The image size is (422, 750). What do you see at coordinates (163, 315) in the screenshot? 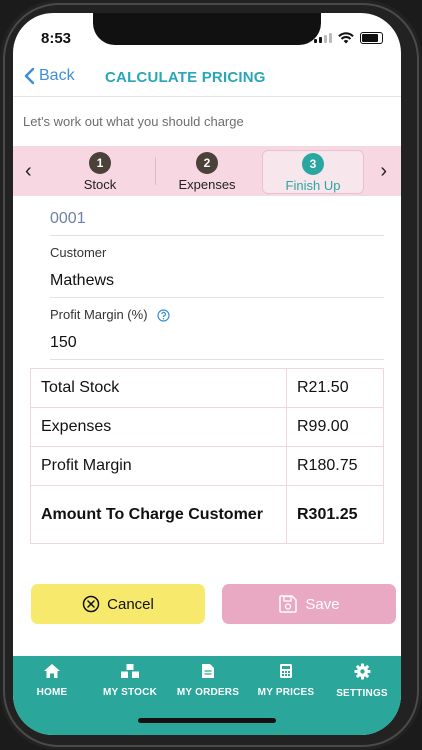
I see `help-icon` at bounding box center [163, 315].